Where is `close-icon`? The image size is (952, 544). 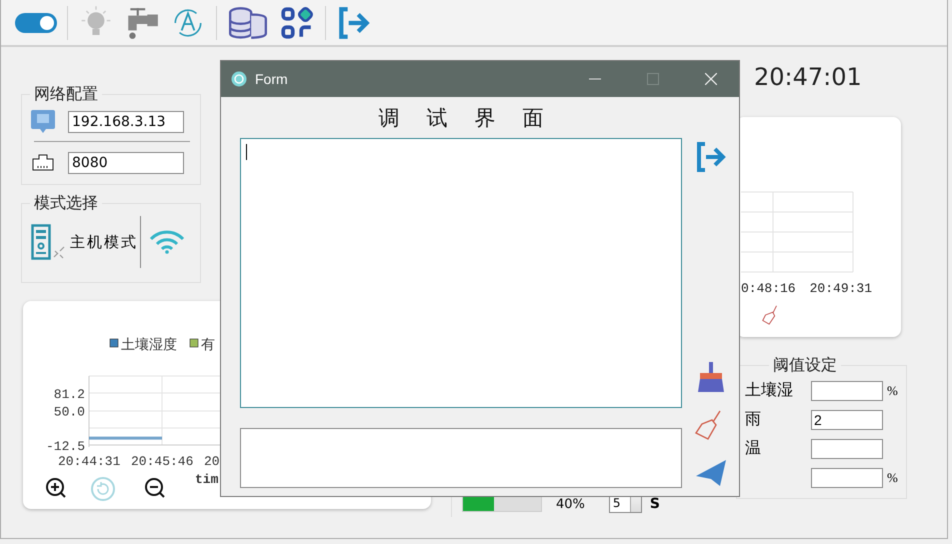
close-icon is located at coordinates (711, 79).